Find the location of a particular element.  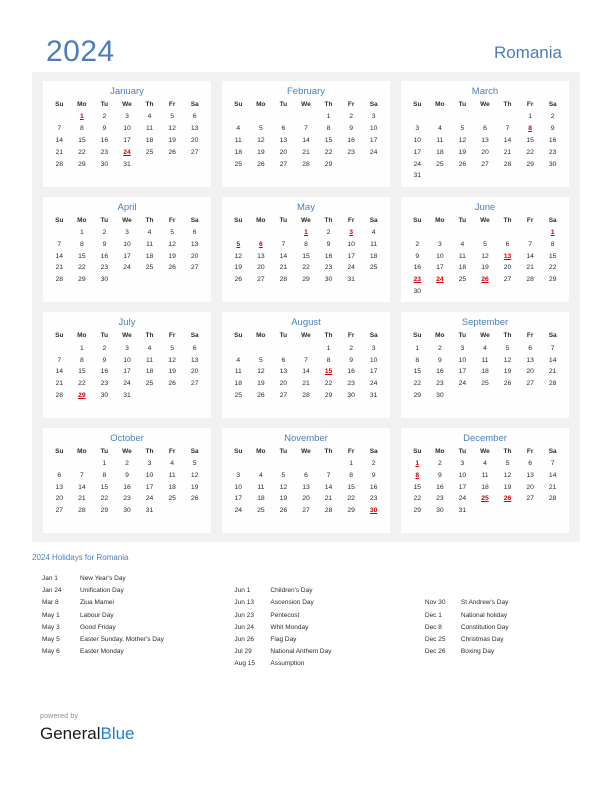

day-cell: 12 is located at coordinates (507, 360).